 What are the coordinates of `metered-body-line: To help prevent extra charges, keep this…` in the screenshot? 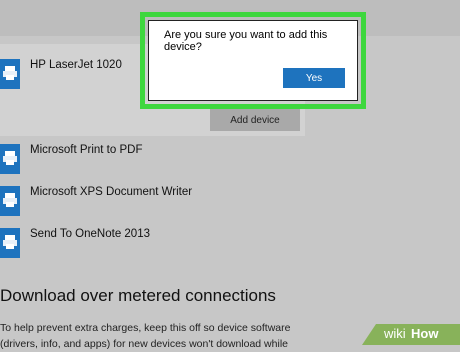 It's located at (145, 328).